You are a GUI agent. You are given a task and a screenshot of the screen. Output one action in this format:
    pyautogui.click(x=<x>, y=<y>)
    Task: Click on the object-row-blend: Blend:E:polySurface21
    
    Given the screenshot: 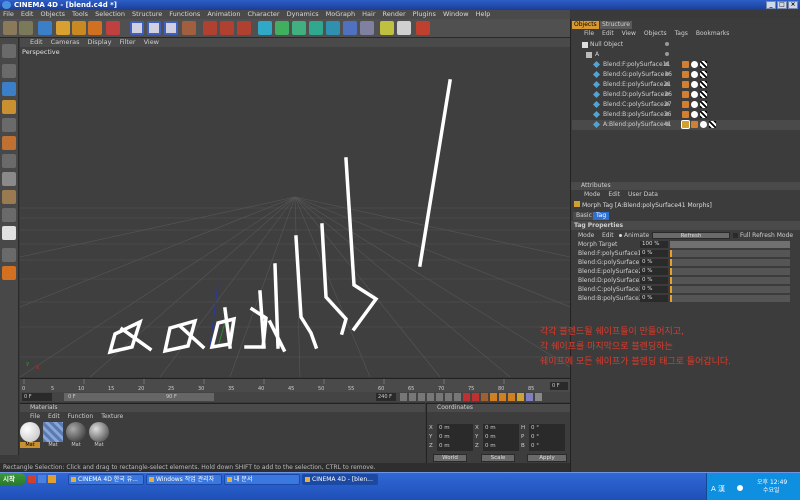 What is the action you would take?
    pyautogui.click(x=686, y=85)
    